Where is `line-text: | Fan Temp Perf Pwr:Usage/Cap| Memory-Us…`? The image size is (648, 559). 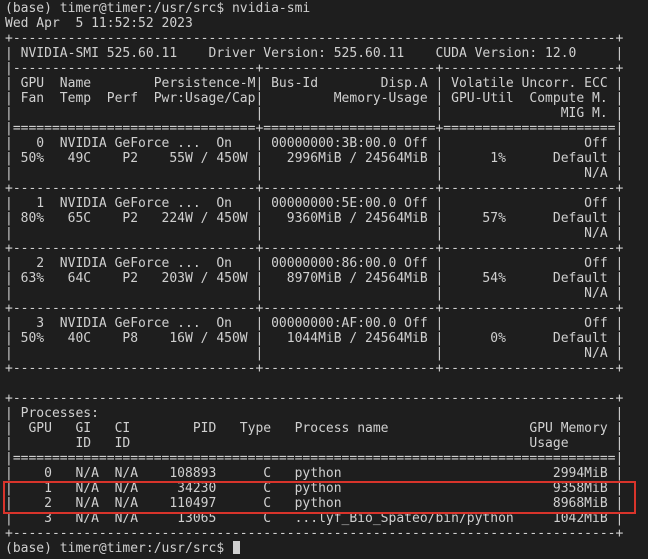
line-text: | Fan Temp Perf Pwr:Usage/Cap| Memory-Us… is located at coordinates (314, 98).